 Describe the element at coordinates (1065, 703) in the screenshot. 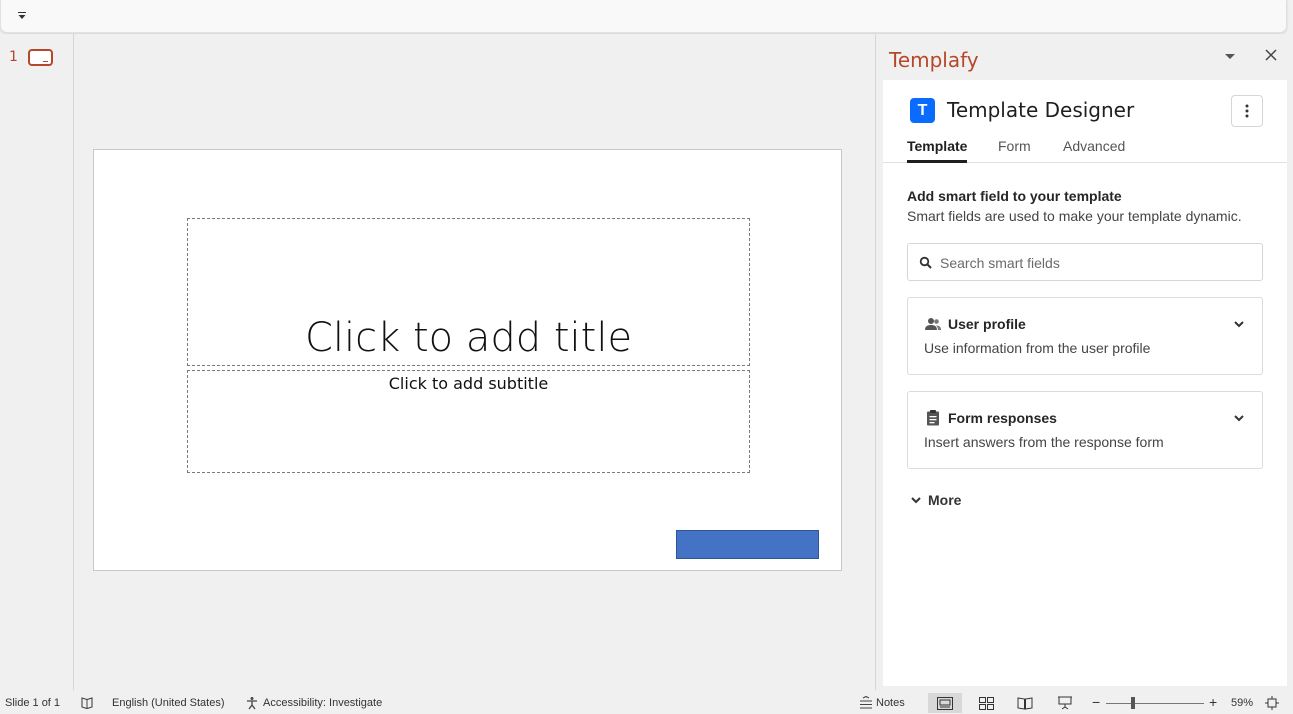

I see `slideshow-icon` at that location.